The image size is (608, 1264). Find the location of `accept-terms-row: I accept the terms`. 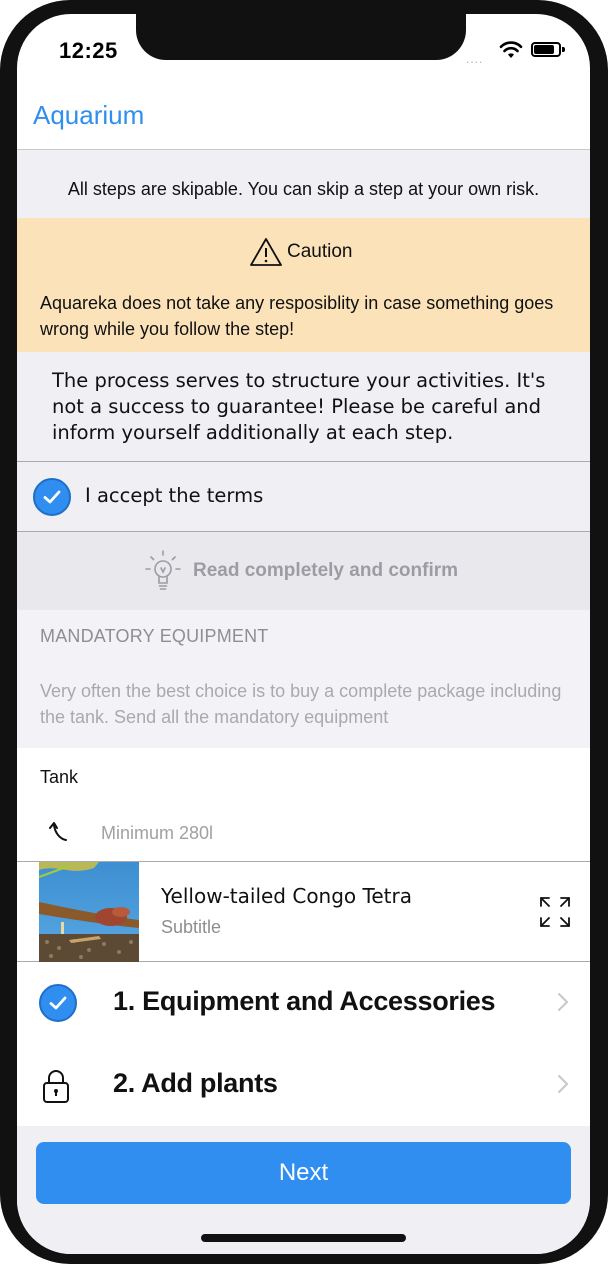

accept-terms-row: I accept the terms is located at coordinates (303, 497).